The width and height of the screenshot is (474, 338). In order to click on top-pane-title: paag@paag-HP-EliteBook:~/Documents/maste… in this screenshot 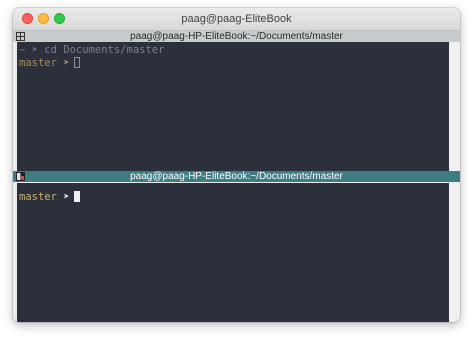, I will do `click(236, 36)`.